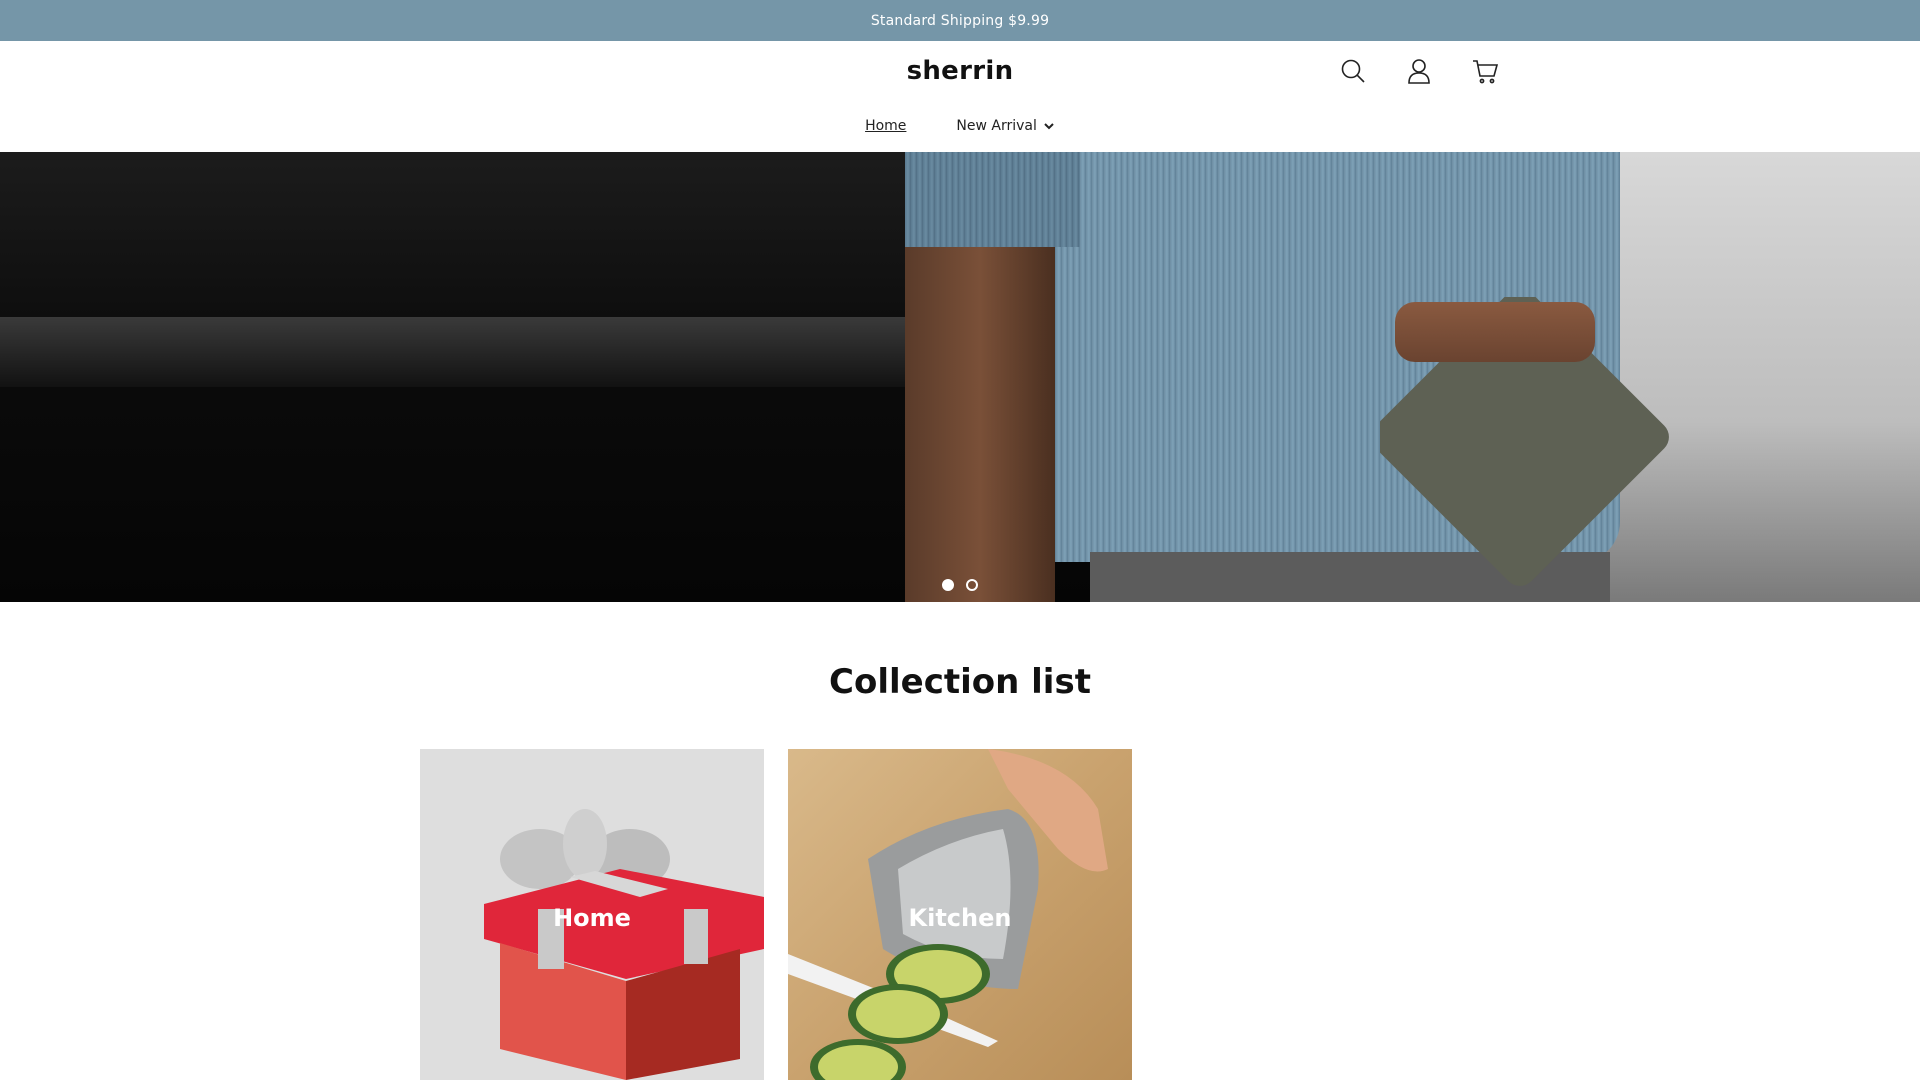 This screenshot has width=1920, height=1080. What do you see at coordinates (960, 918) in the screenshot?
I see `collection-card-label: Kitchen` at bounding box center [960, 918].